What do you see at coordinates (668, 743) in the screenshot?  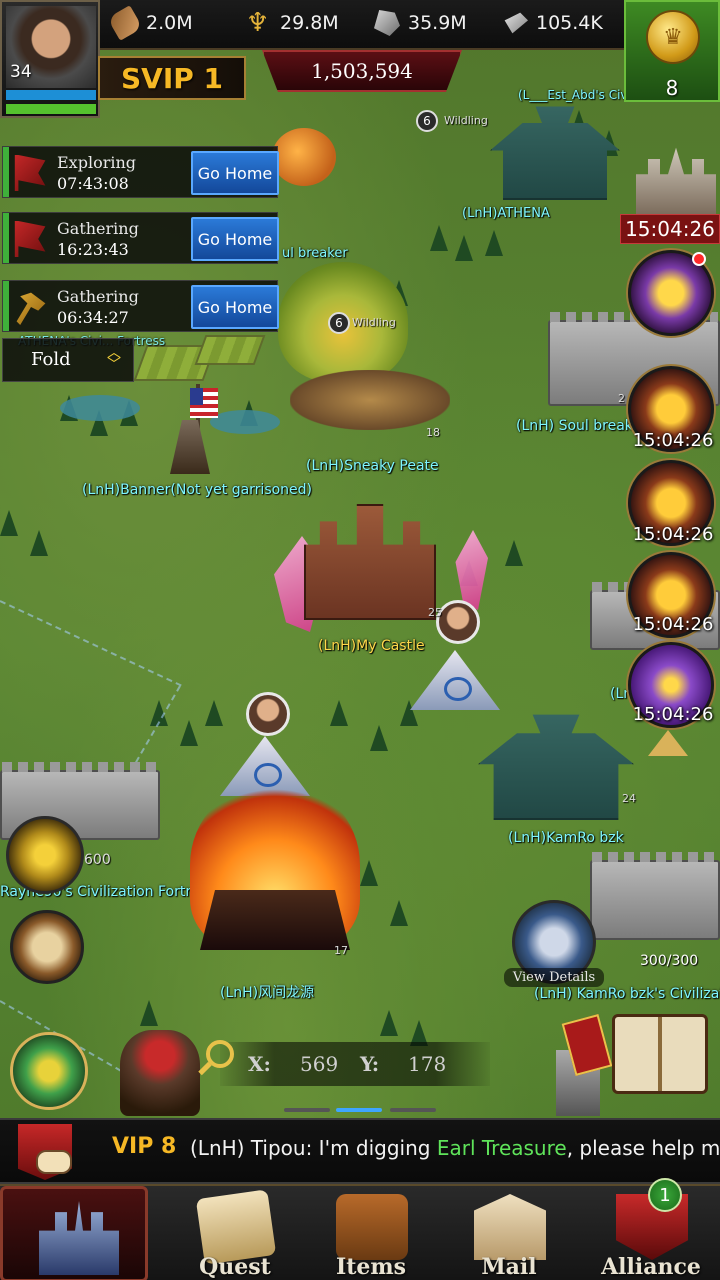 I see `collapse-up-arrow-icon` at bounding box center [668, 743].